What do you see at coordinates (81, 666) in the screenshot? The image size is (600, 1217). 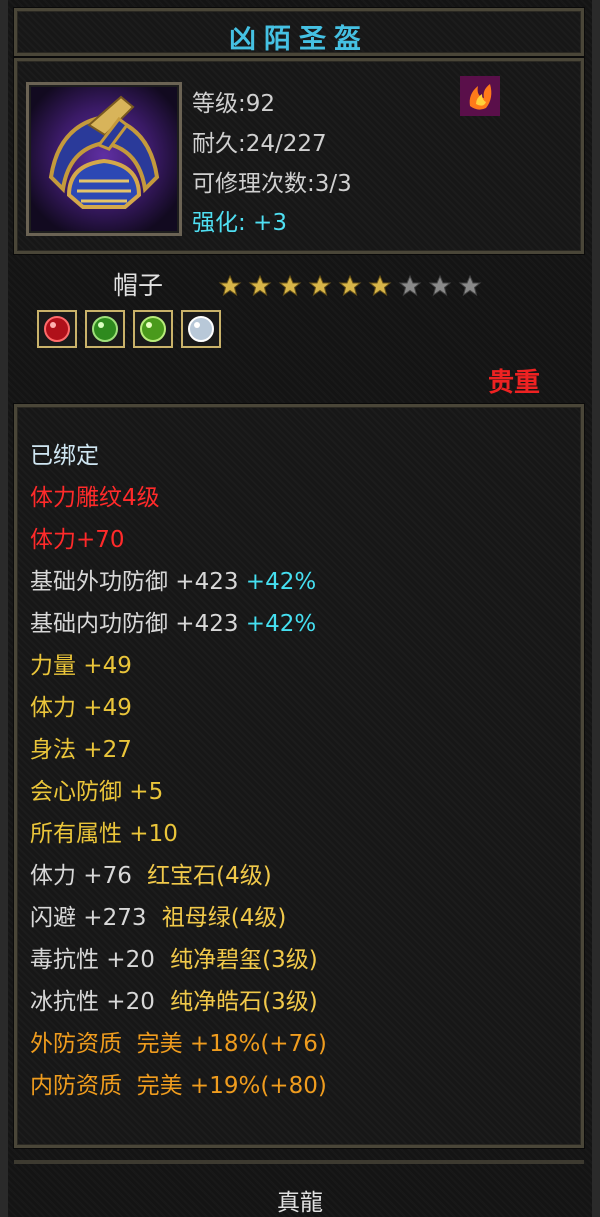 I see `attr-row: 力量 +49` at bounding box center [81, 666].